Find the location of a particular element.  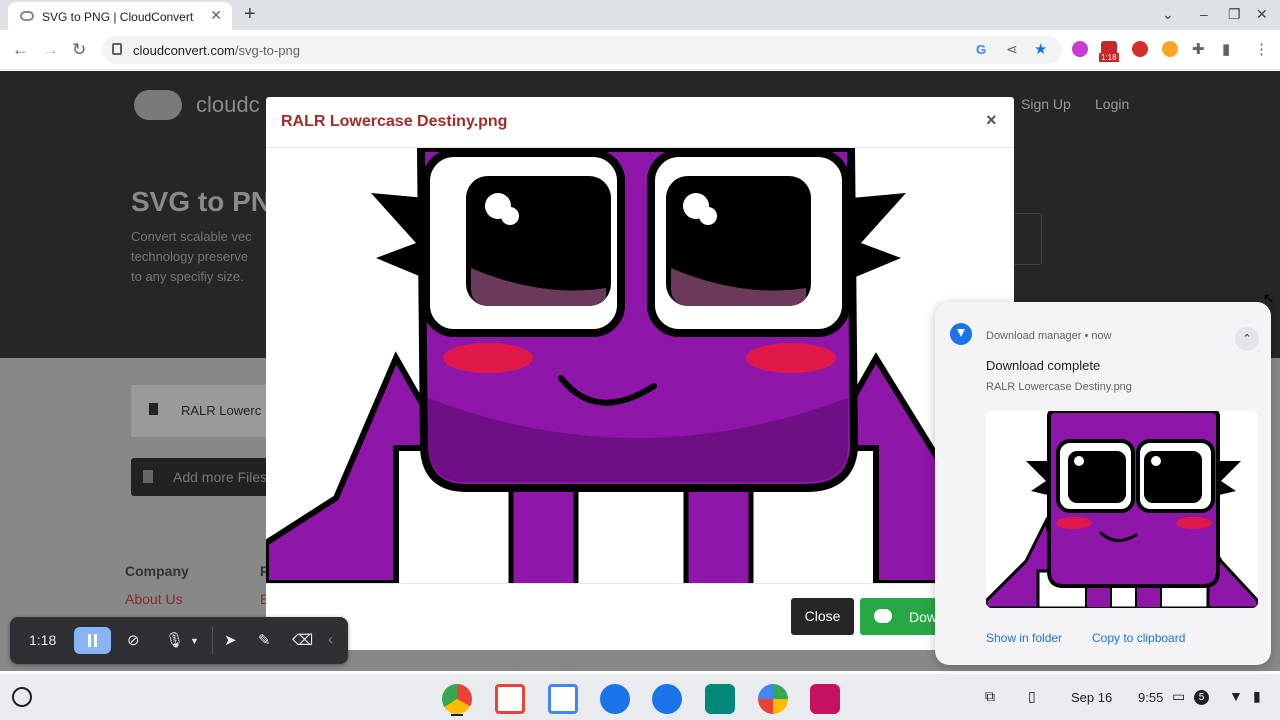

mic-dropdown-icon: ▼ is located at coordinates (194, 641).